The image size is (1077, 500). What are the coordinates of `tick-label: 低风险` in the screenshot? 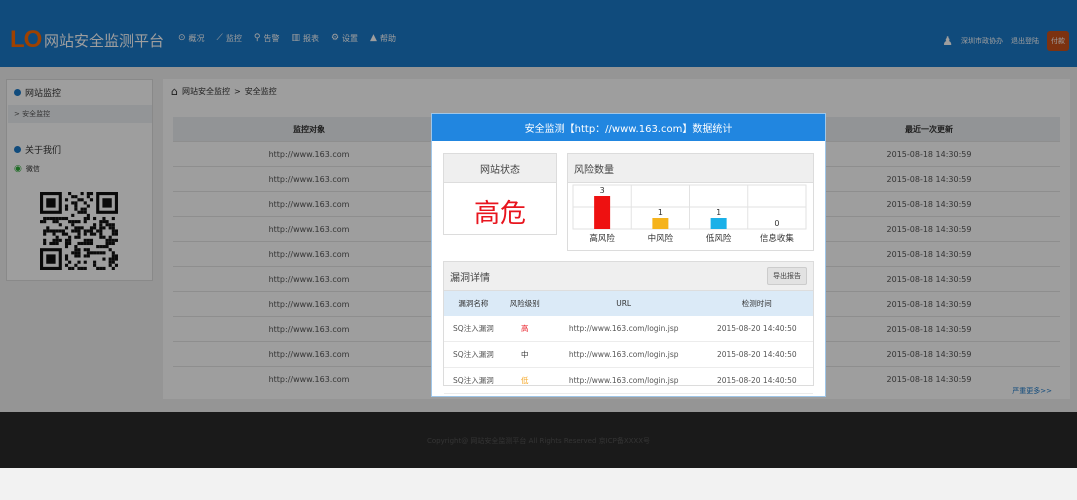 It's located at (719, 238).